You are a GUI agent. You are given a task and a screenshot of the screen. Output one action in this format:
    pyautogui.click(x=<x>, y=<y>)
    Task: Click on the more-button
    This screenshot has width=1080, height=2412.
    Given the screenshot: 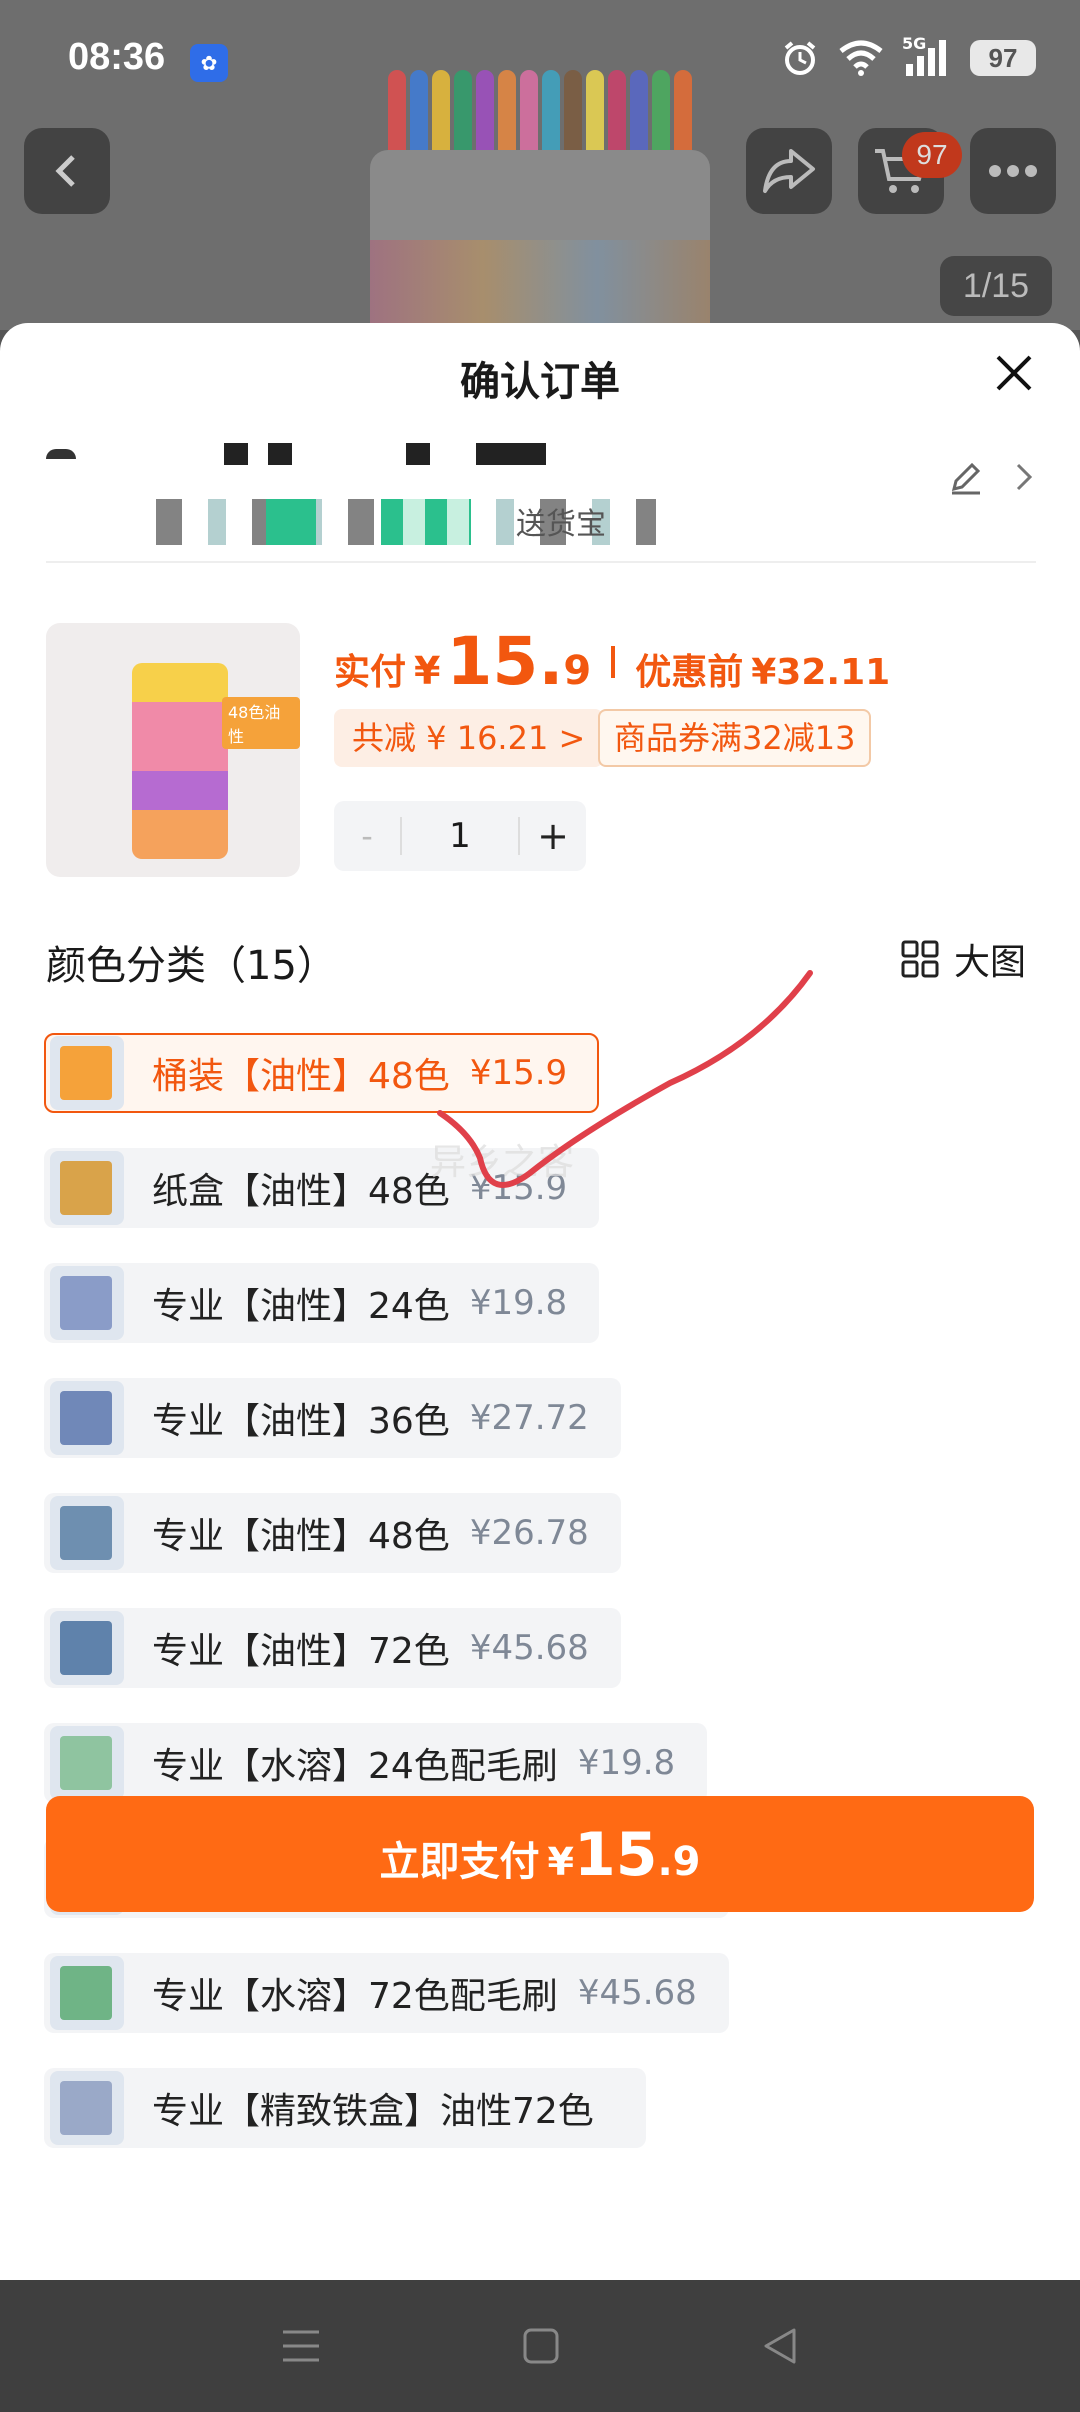 What is the action you would take?
    pyautogui.click(x=1013, y=171)
    